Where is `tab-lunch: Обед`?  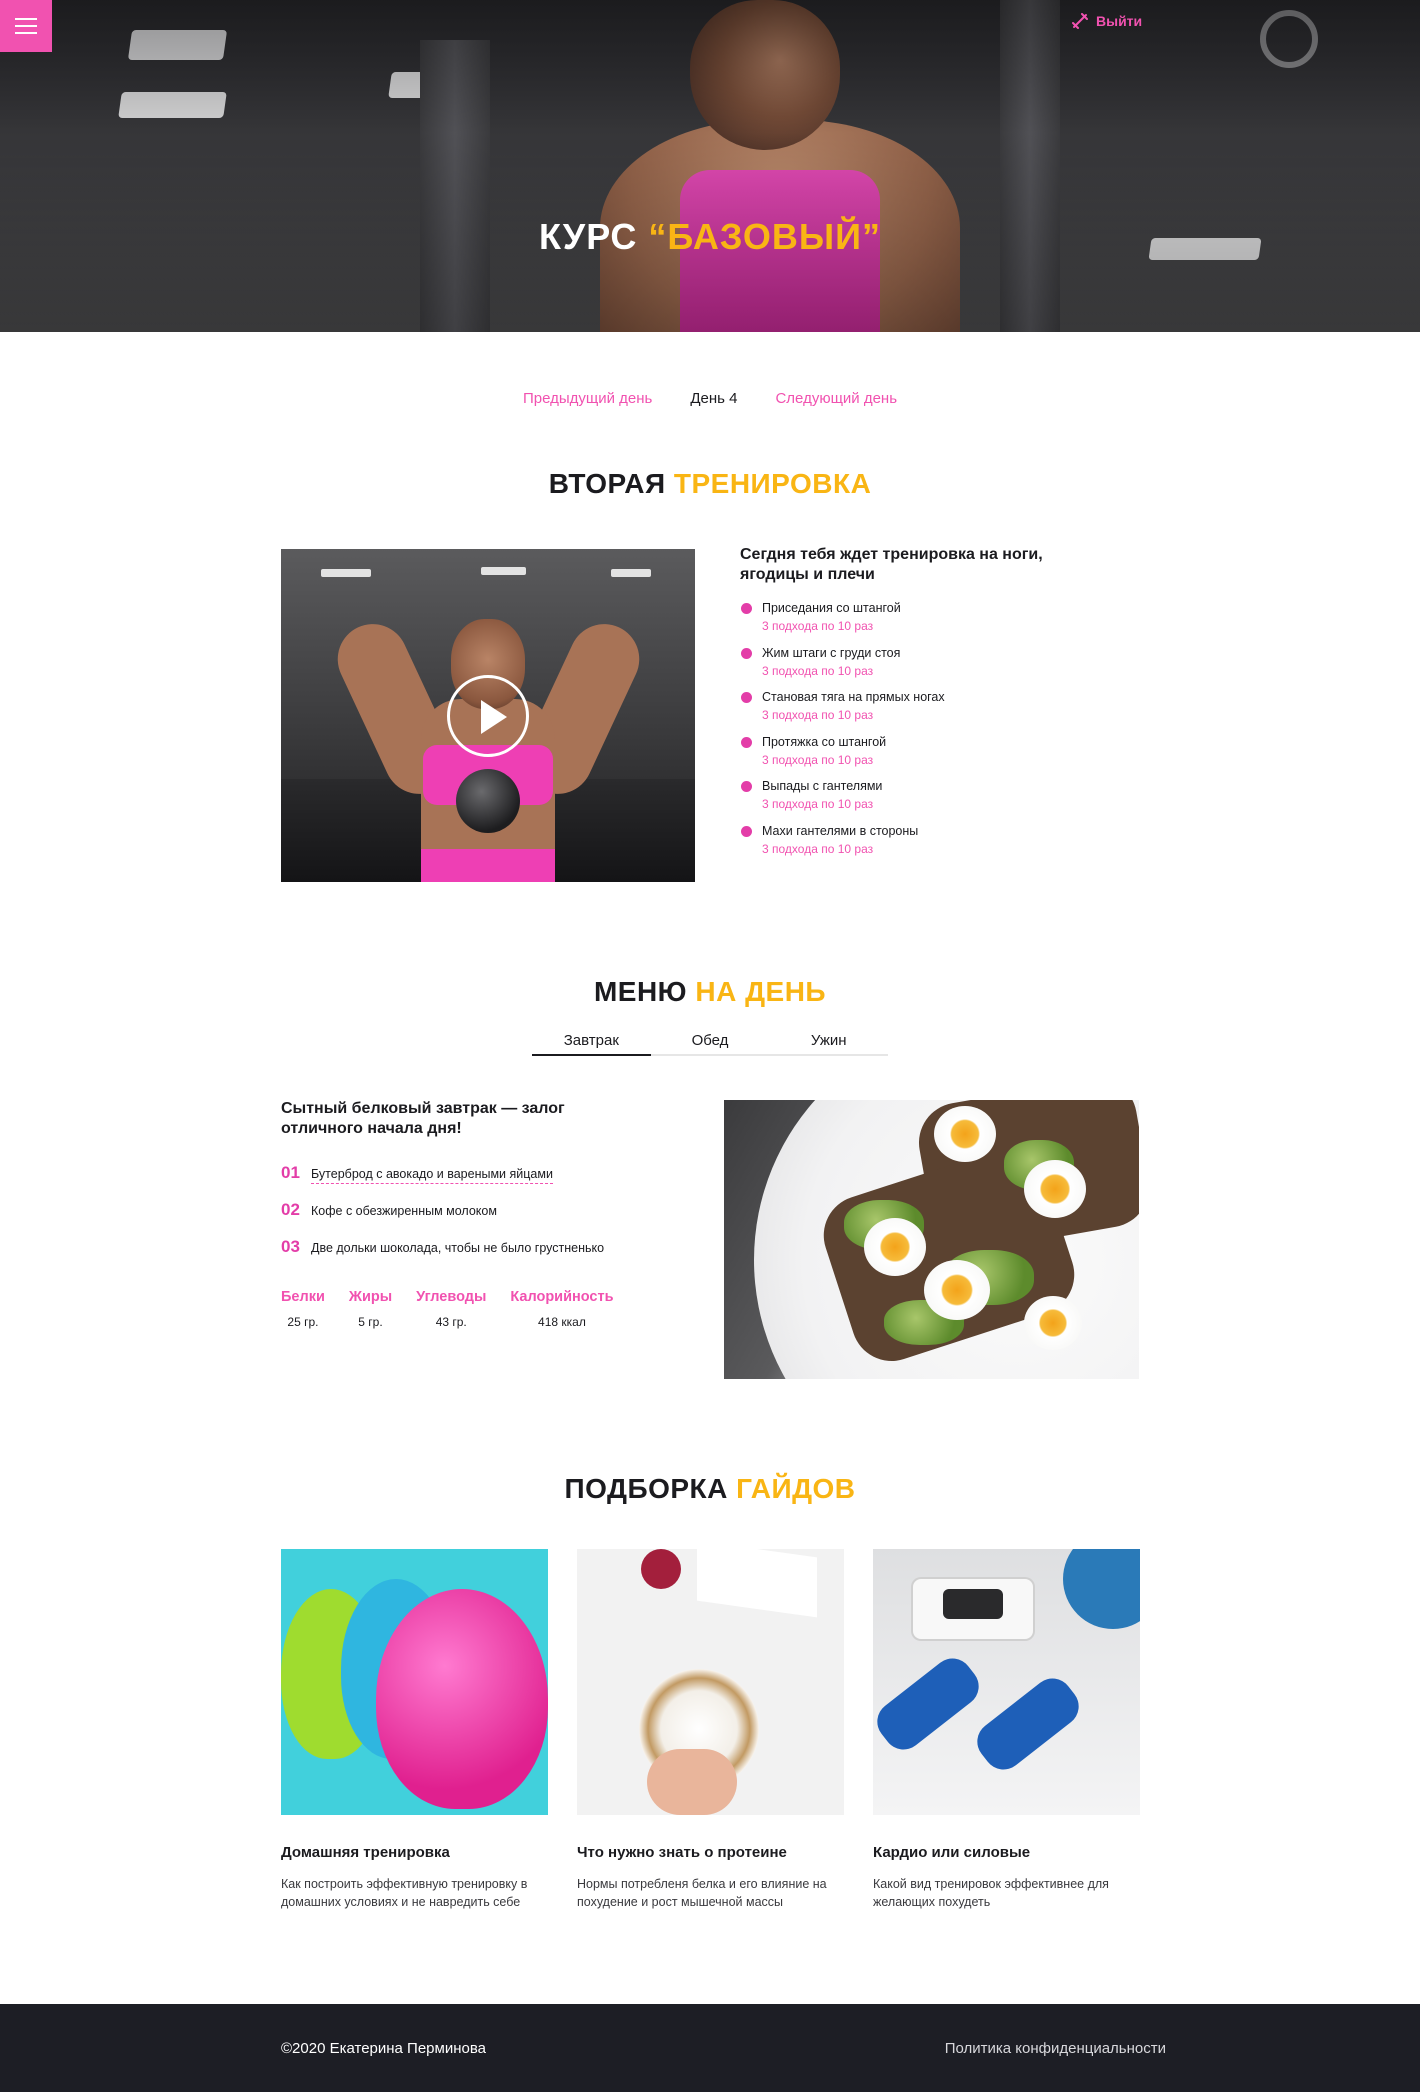
tab-lunch: Обед is located at coordinates (710, 1042).